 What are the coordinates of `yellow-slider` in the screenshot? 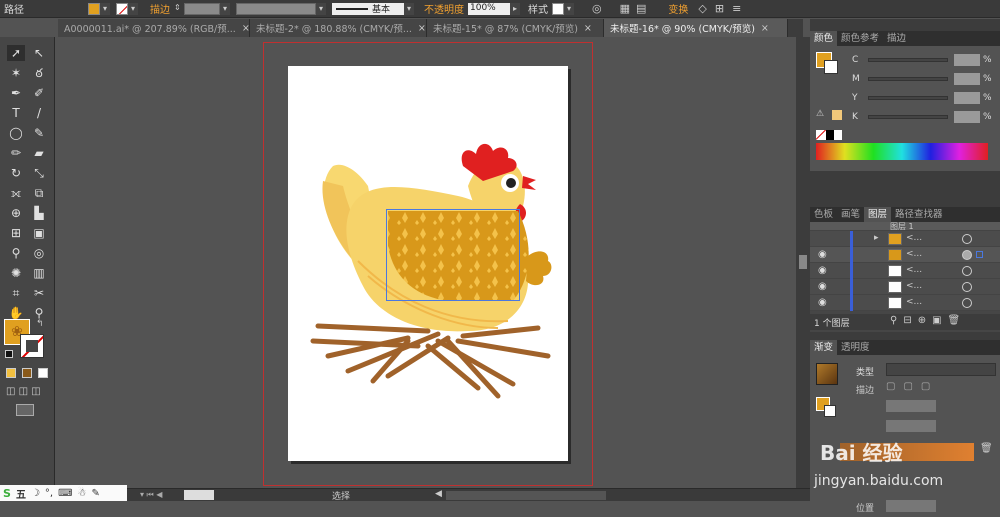 It's located at (908, 98).